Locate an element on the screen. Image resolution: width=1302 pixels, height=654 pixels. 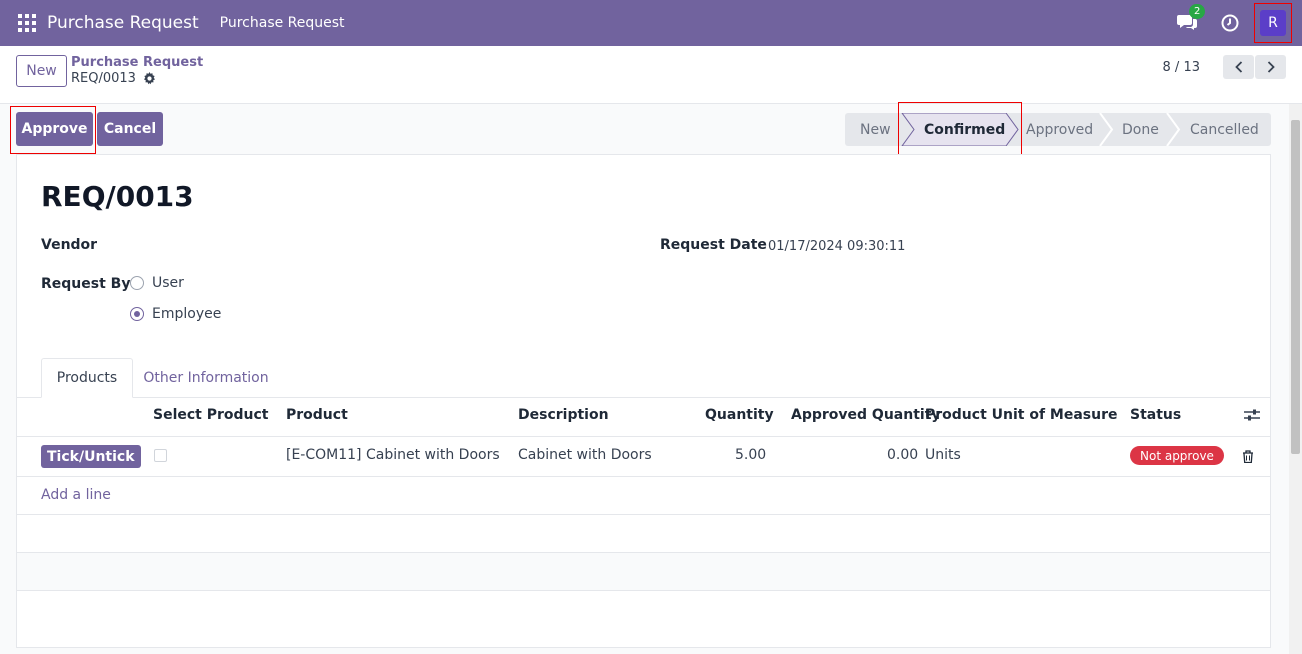
request-by-label: Request By is located at coordinates (86, 284).